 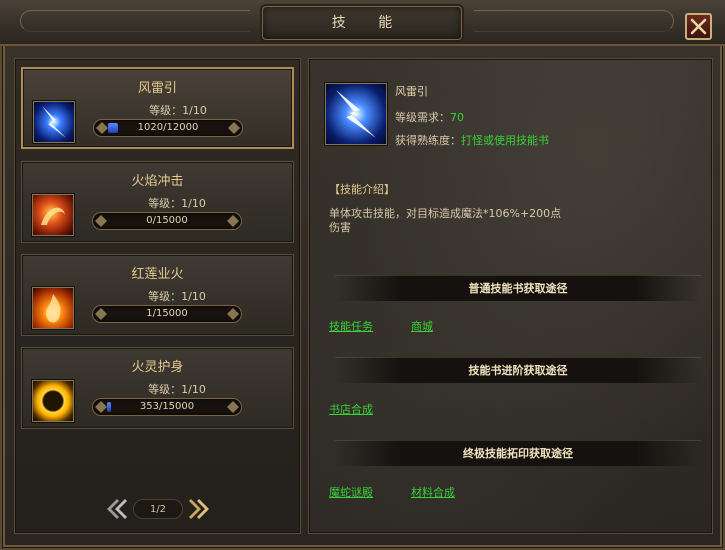 What do you see at coordinates (411, 91) in the screenshot?
I see `detail-skill-name: 风雷引` at bounding box center [411, 91].